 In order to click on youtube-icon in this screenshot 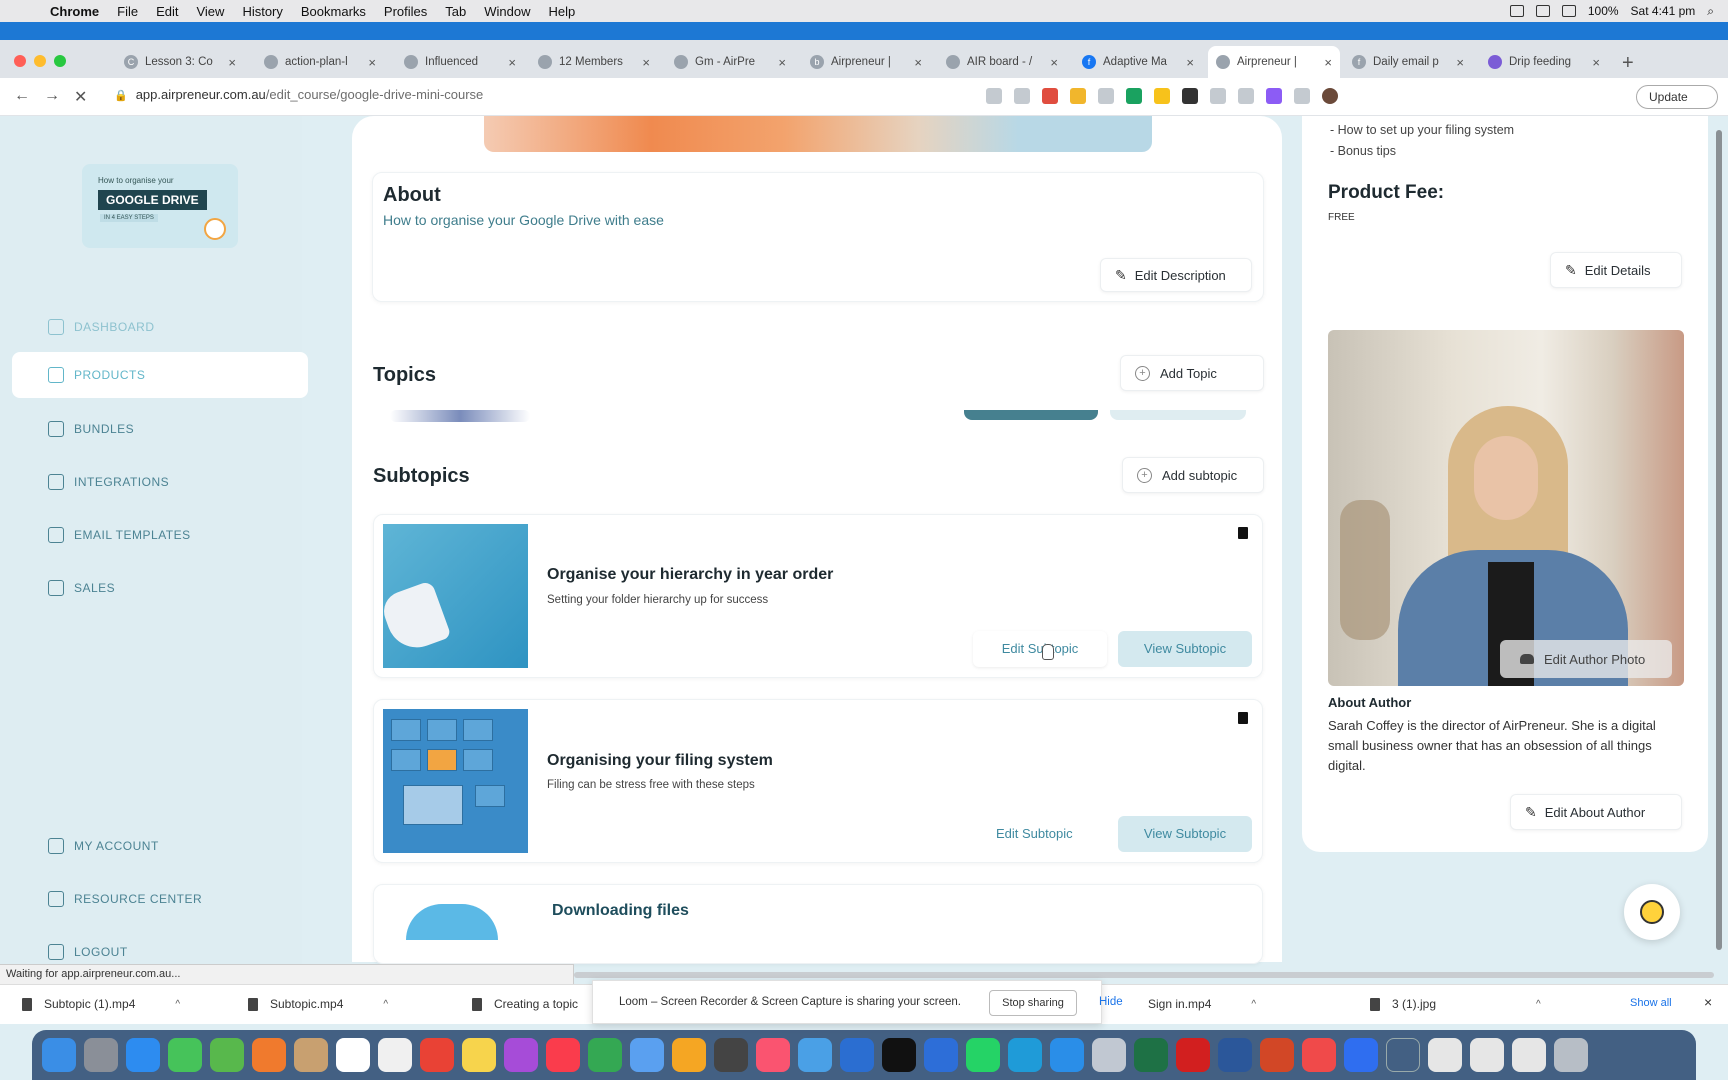, I will do `click(1319, 1055)`.